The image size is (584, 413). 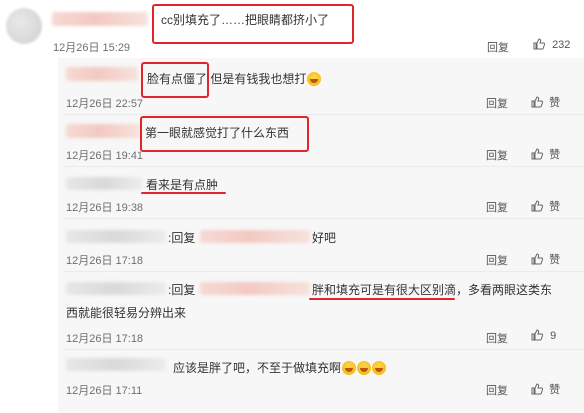 What do you see at coordinates (432, 290) in the screenshot?
I see `reply-text: 胖和填充可是有很大区别滴，多看两眼这类东` at bounding box center [432, 290].